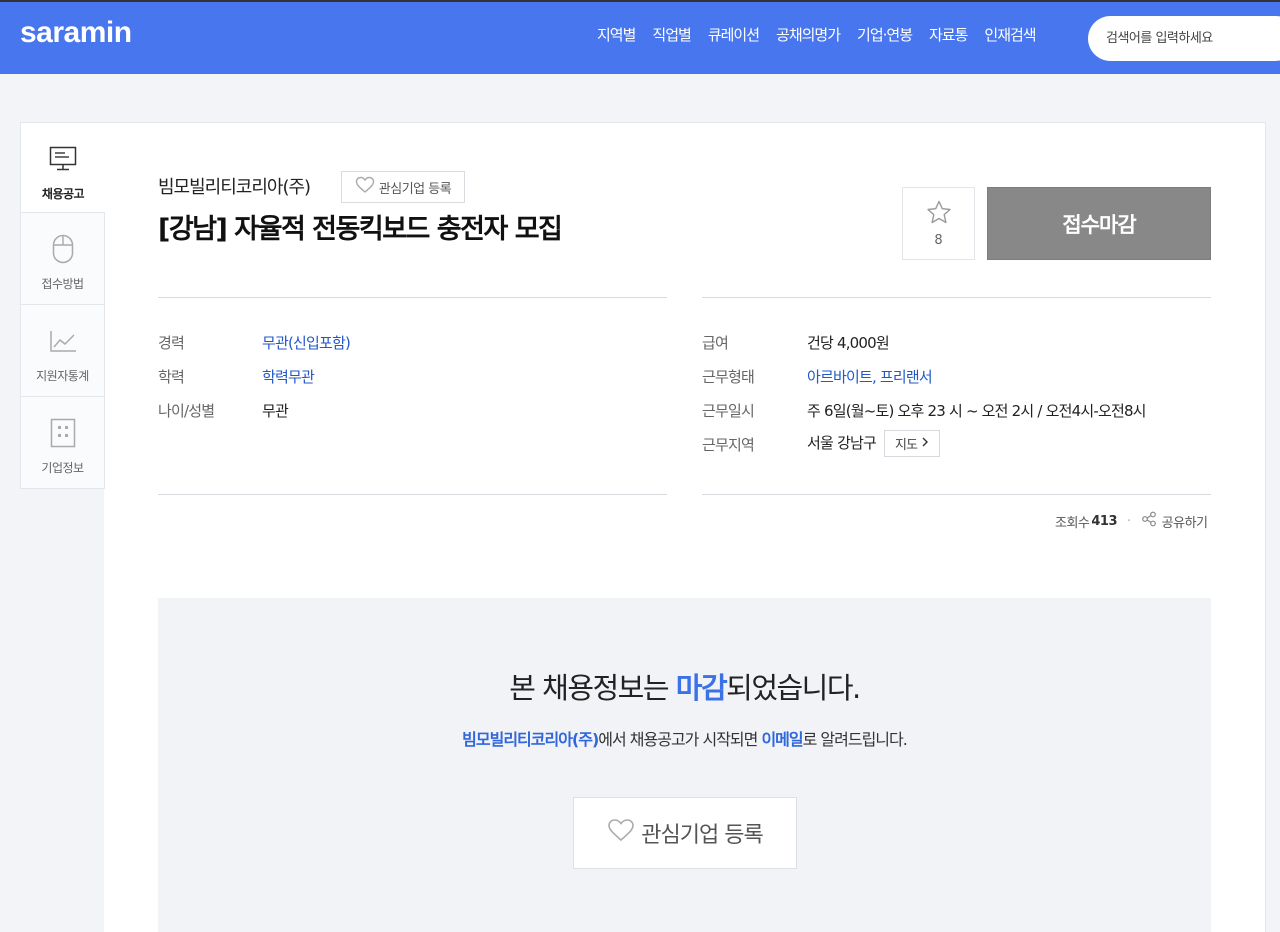 Image resolution: width=1280 pixels, height=932 pixels. Describe the element at coordinates (186, 411) in the screenshot. I see `detail-label: 나이/성별` at that location.